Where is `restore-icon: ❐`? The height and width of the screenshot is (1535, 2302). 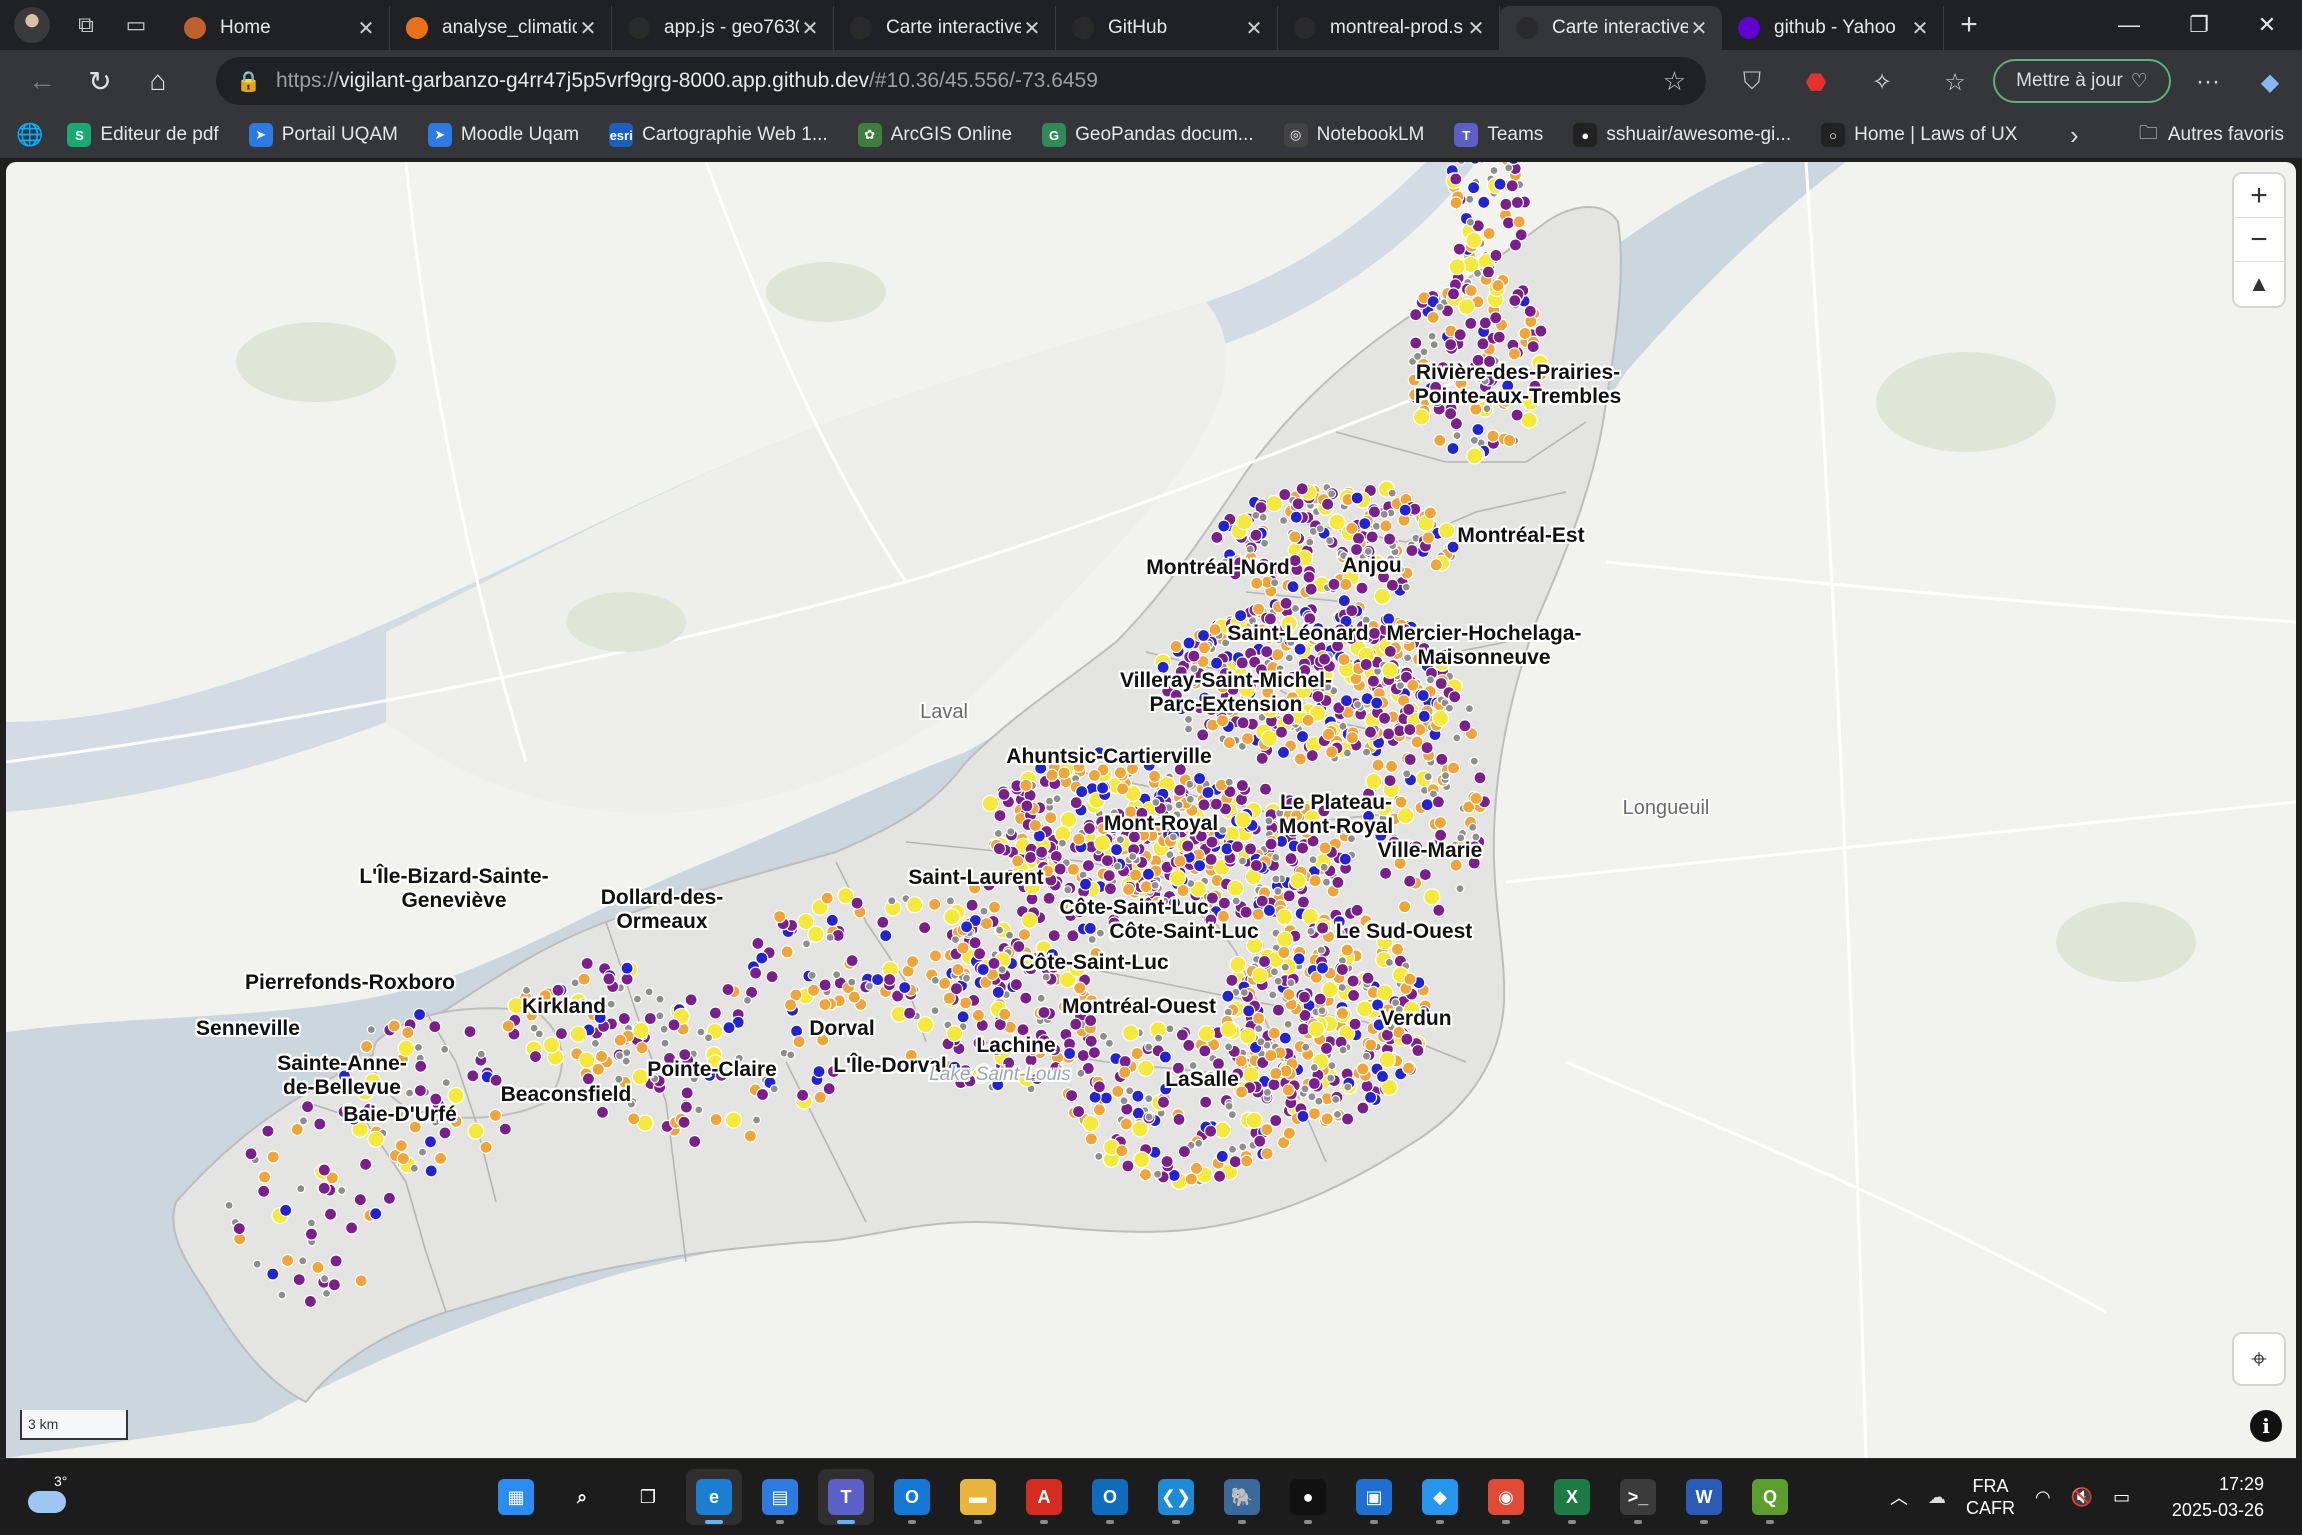 restore-icon: ❐ is located at coordinates (2199, 25).